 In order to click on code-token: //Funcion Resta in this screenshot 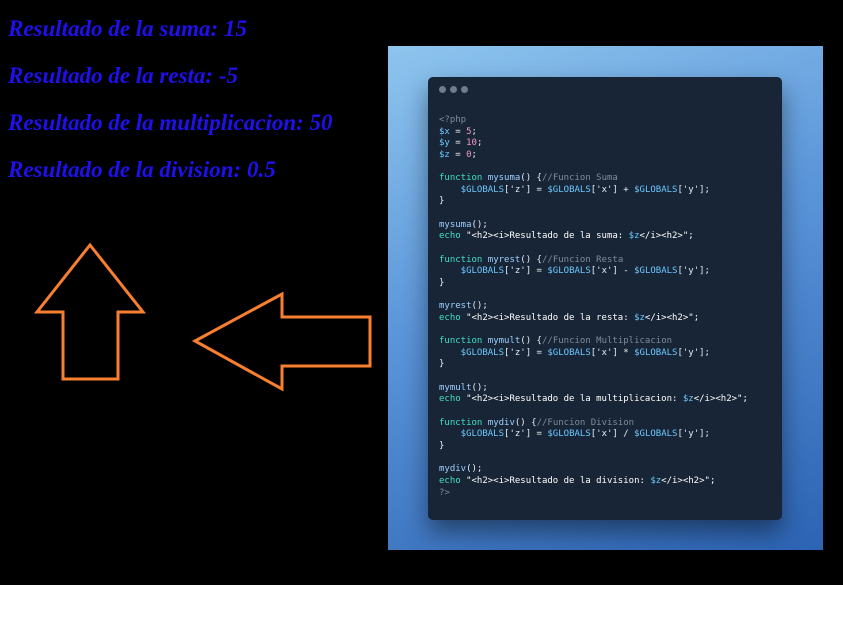, I will do `click(582, 259)`.